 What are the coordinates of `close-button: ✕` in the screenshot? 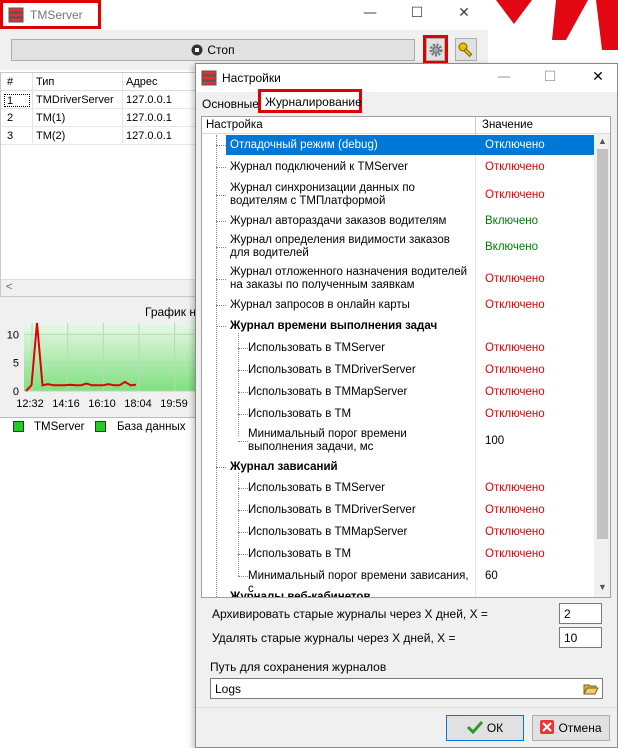 It's located at (464, 13).